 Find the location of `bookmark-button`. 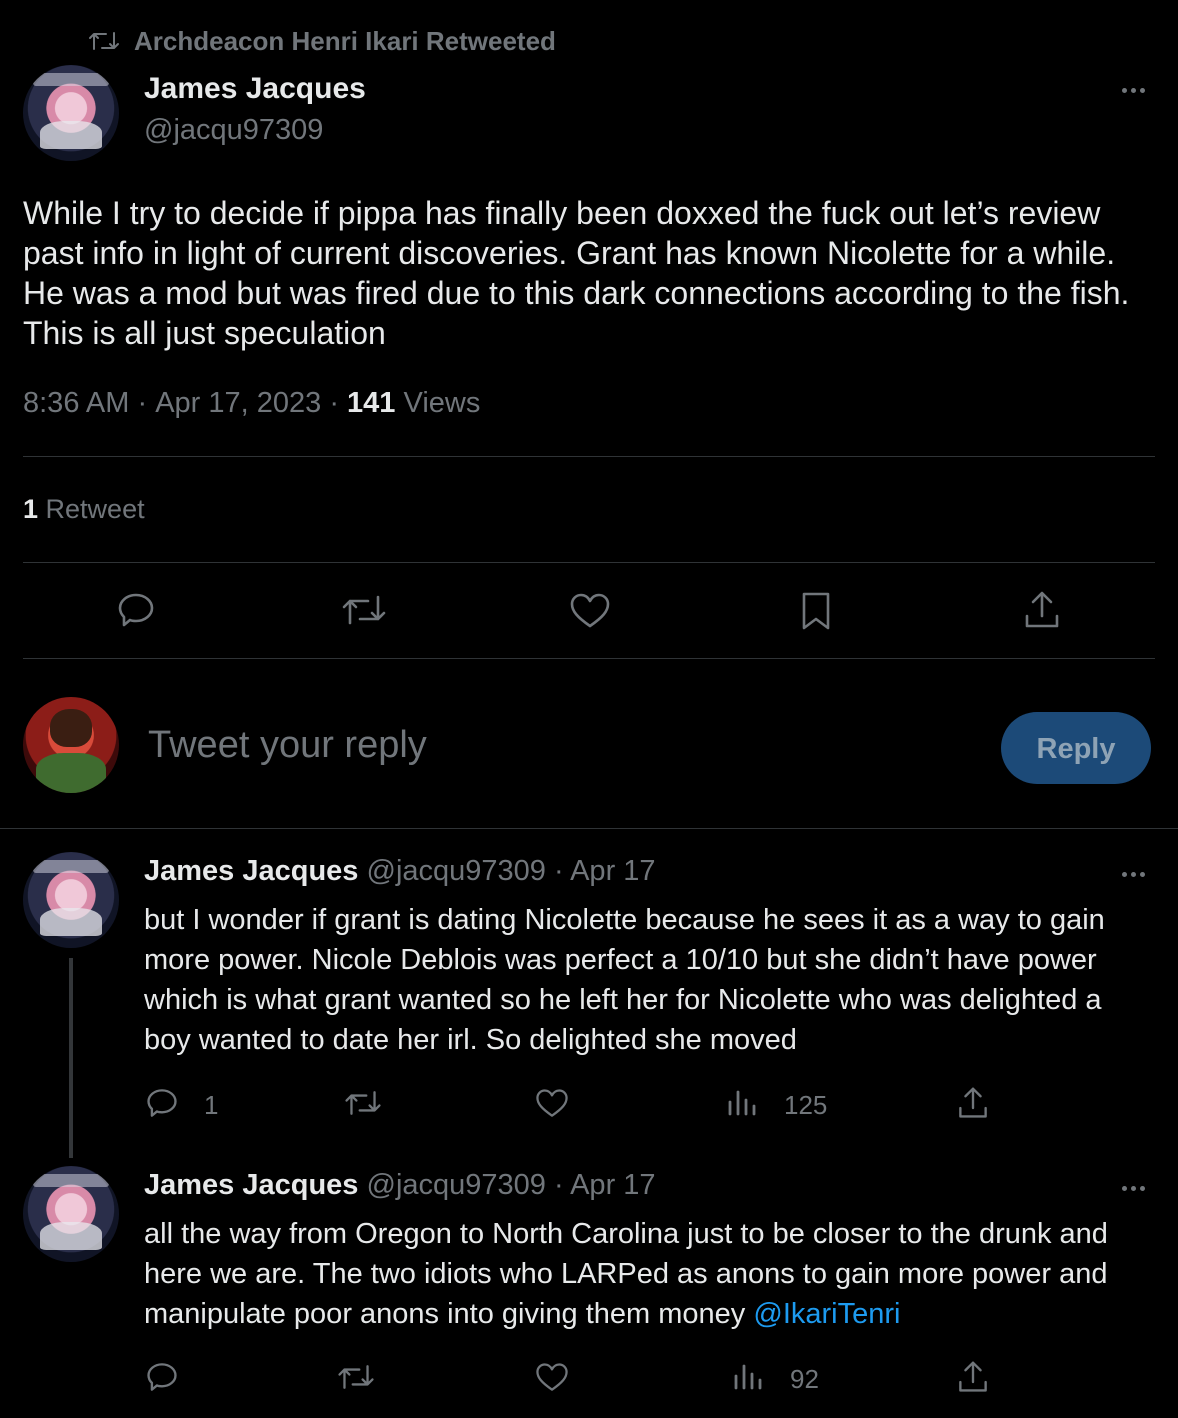

bookmark-button is located at coordinates (816, 611).